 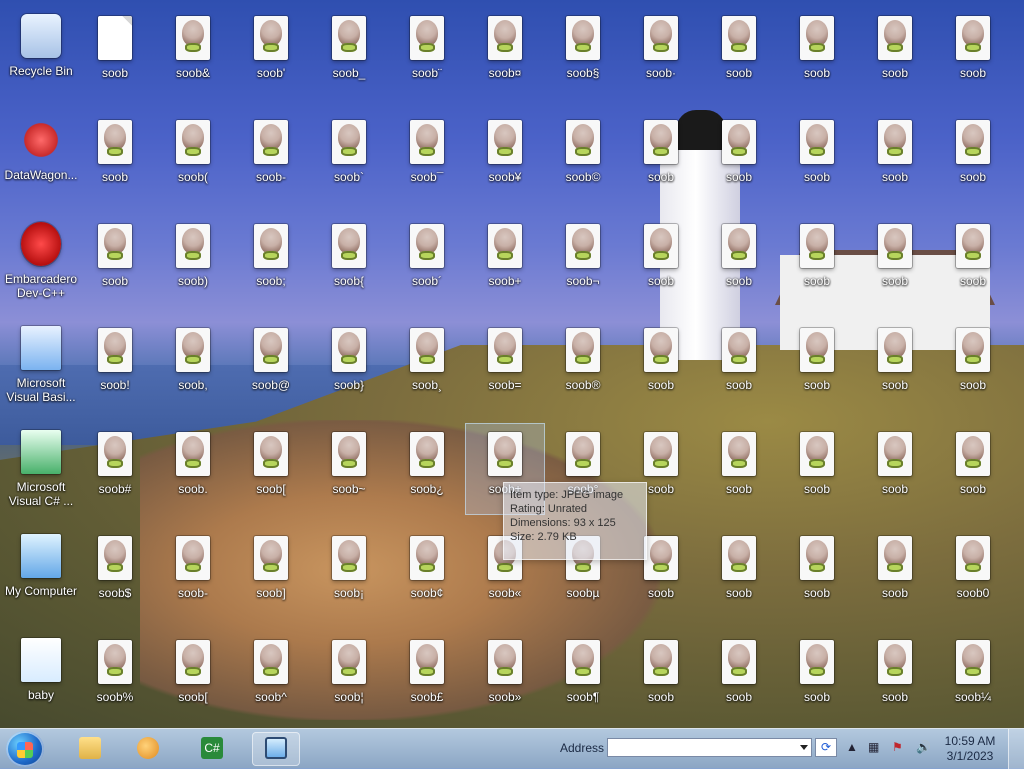 I want to click on desktop-icon-soob: soob}, so click(x=349, y=365).